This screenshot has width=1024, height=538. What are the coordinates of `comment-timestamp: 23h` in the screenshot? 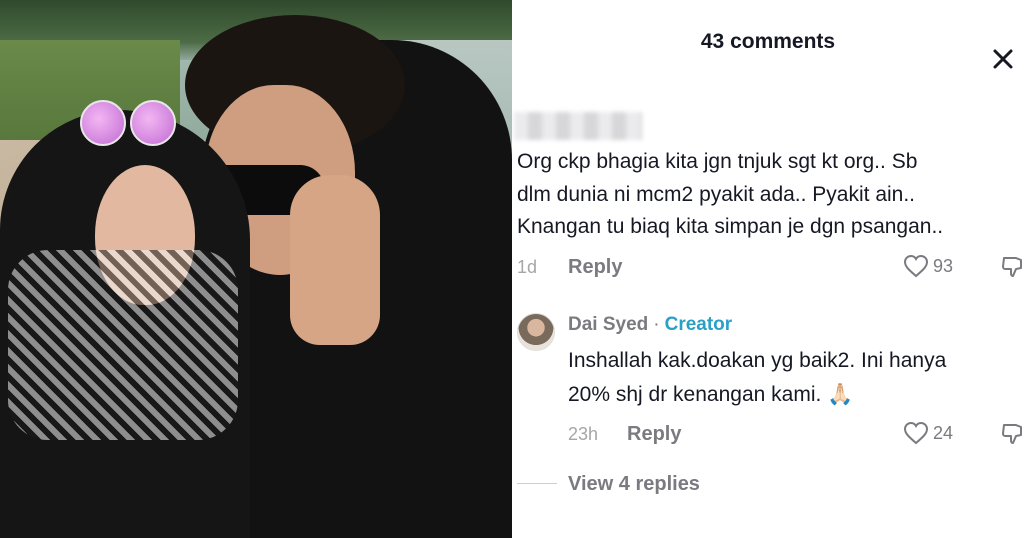 It's located at (583, 434).